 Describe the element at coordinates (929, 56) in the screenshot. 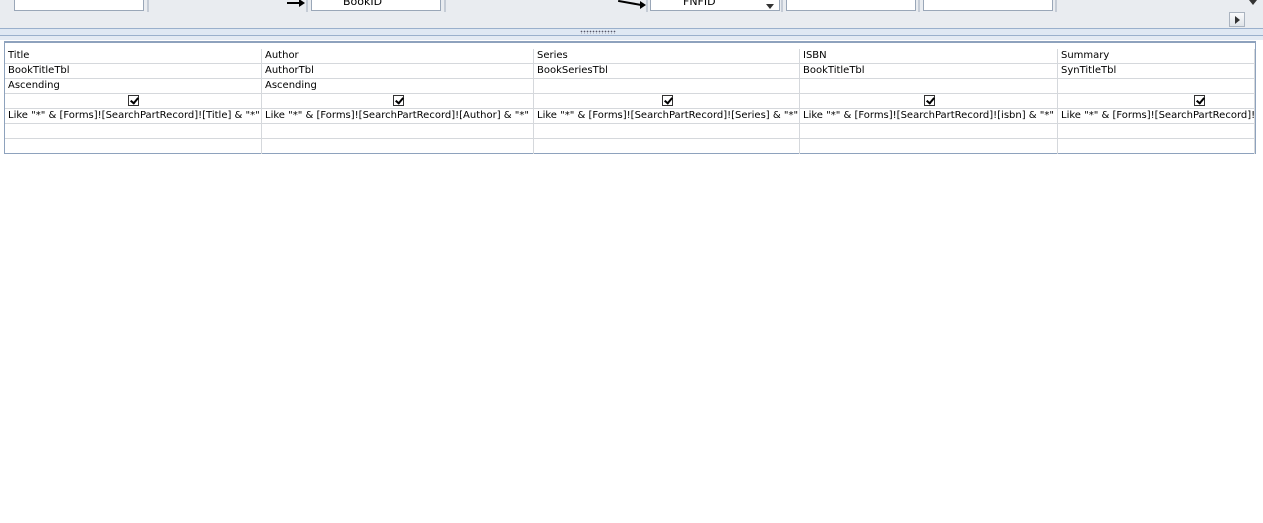

I see `field-cell-isbn: ISBN` at that location.